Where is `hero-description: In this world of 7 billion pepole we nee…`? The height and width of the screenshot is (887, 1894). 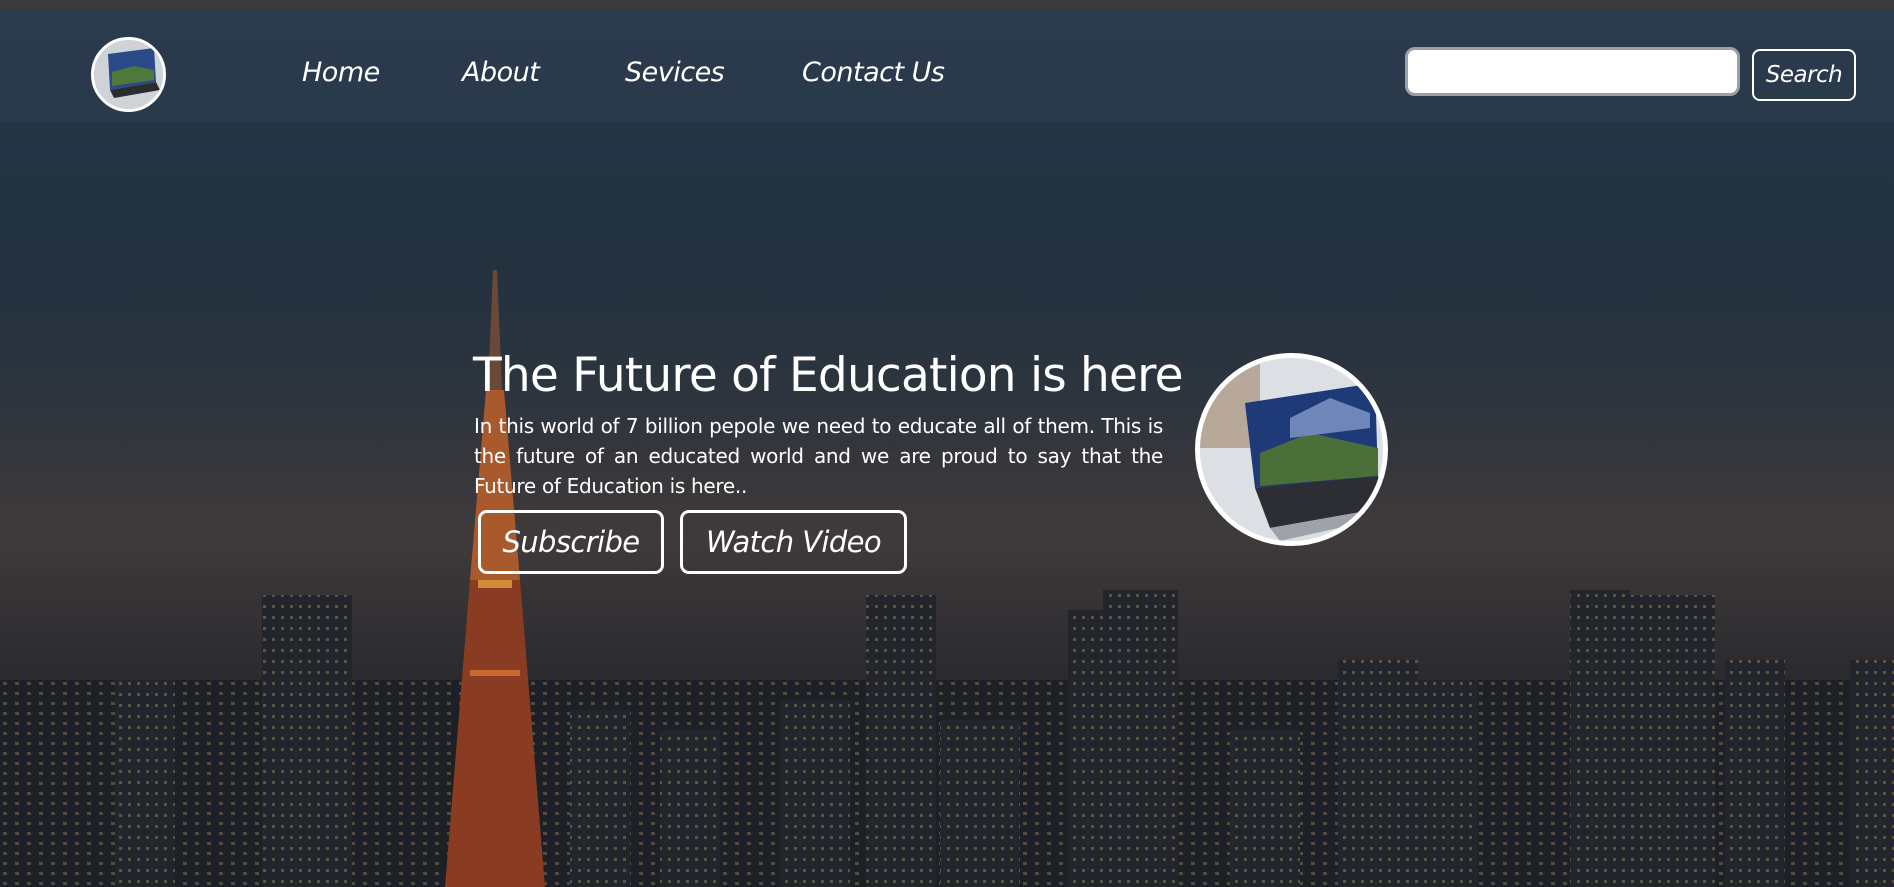
hero-description: In this world of 7 billion pepole we nee… is located at coordinates (818, 456).